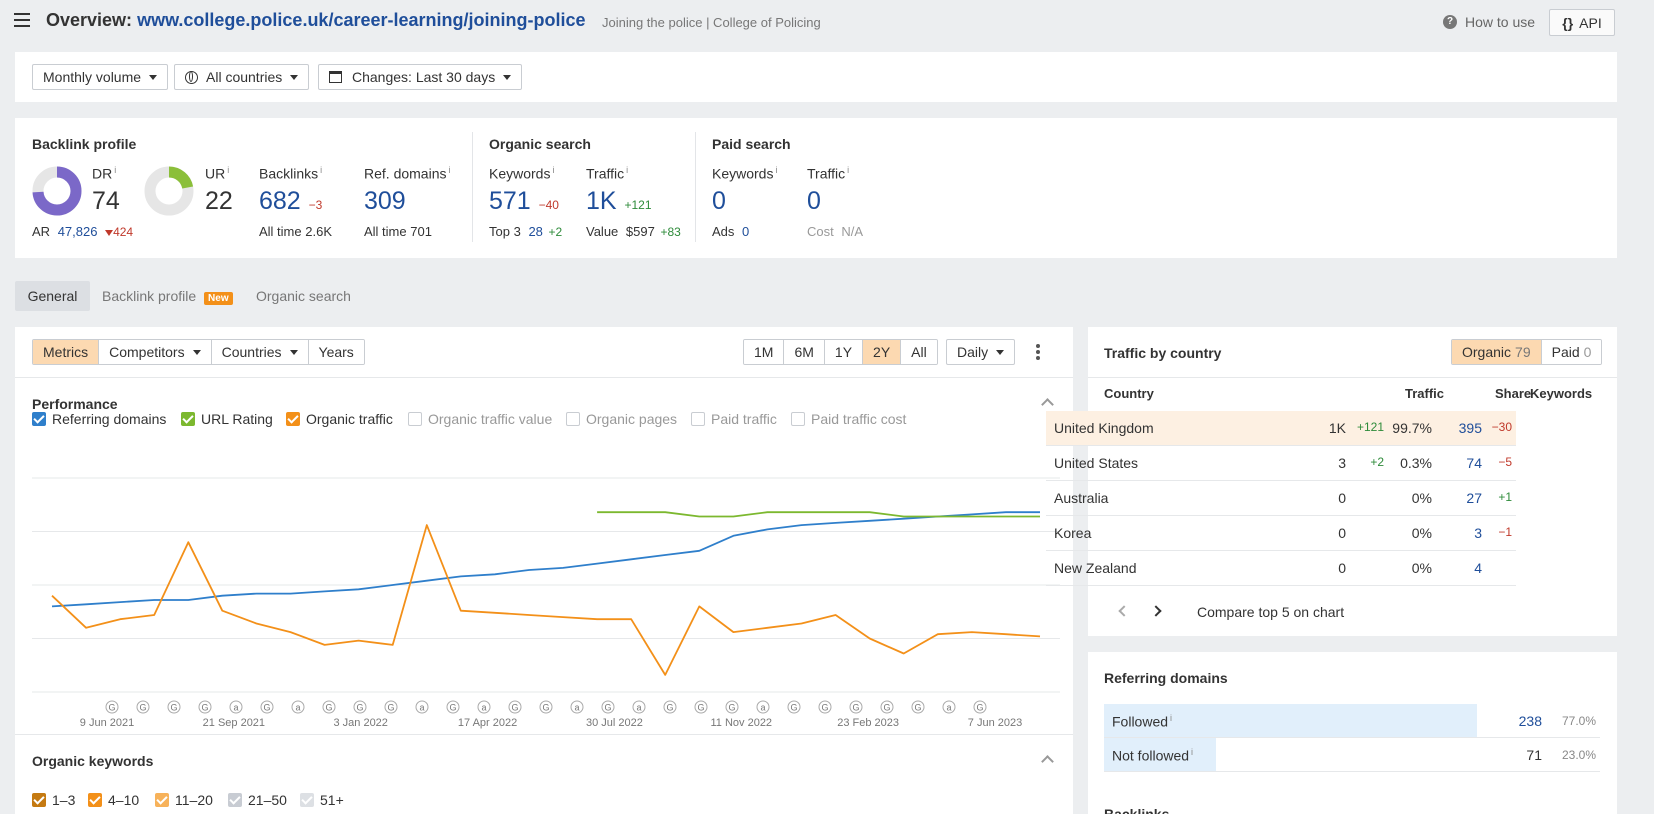  Describe the element at coordinates (113, 800) in the screenshot. I see `kw-legend-4-10: 4–10` at that location.